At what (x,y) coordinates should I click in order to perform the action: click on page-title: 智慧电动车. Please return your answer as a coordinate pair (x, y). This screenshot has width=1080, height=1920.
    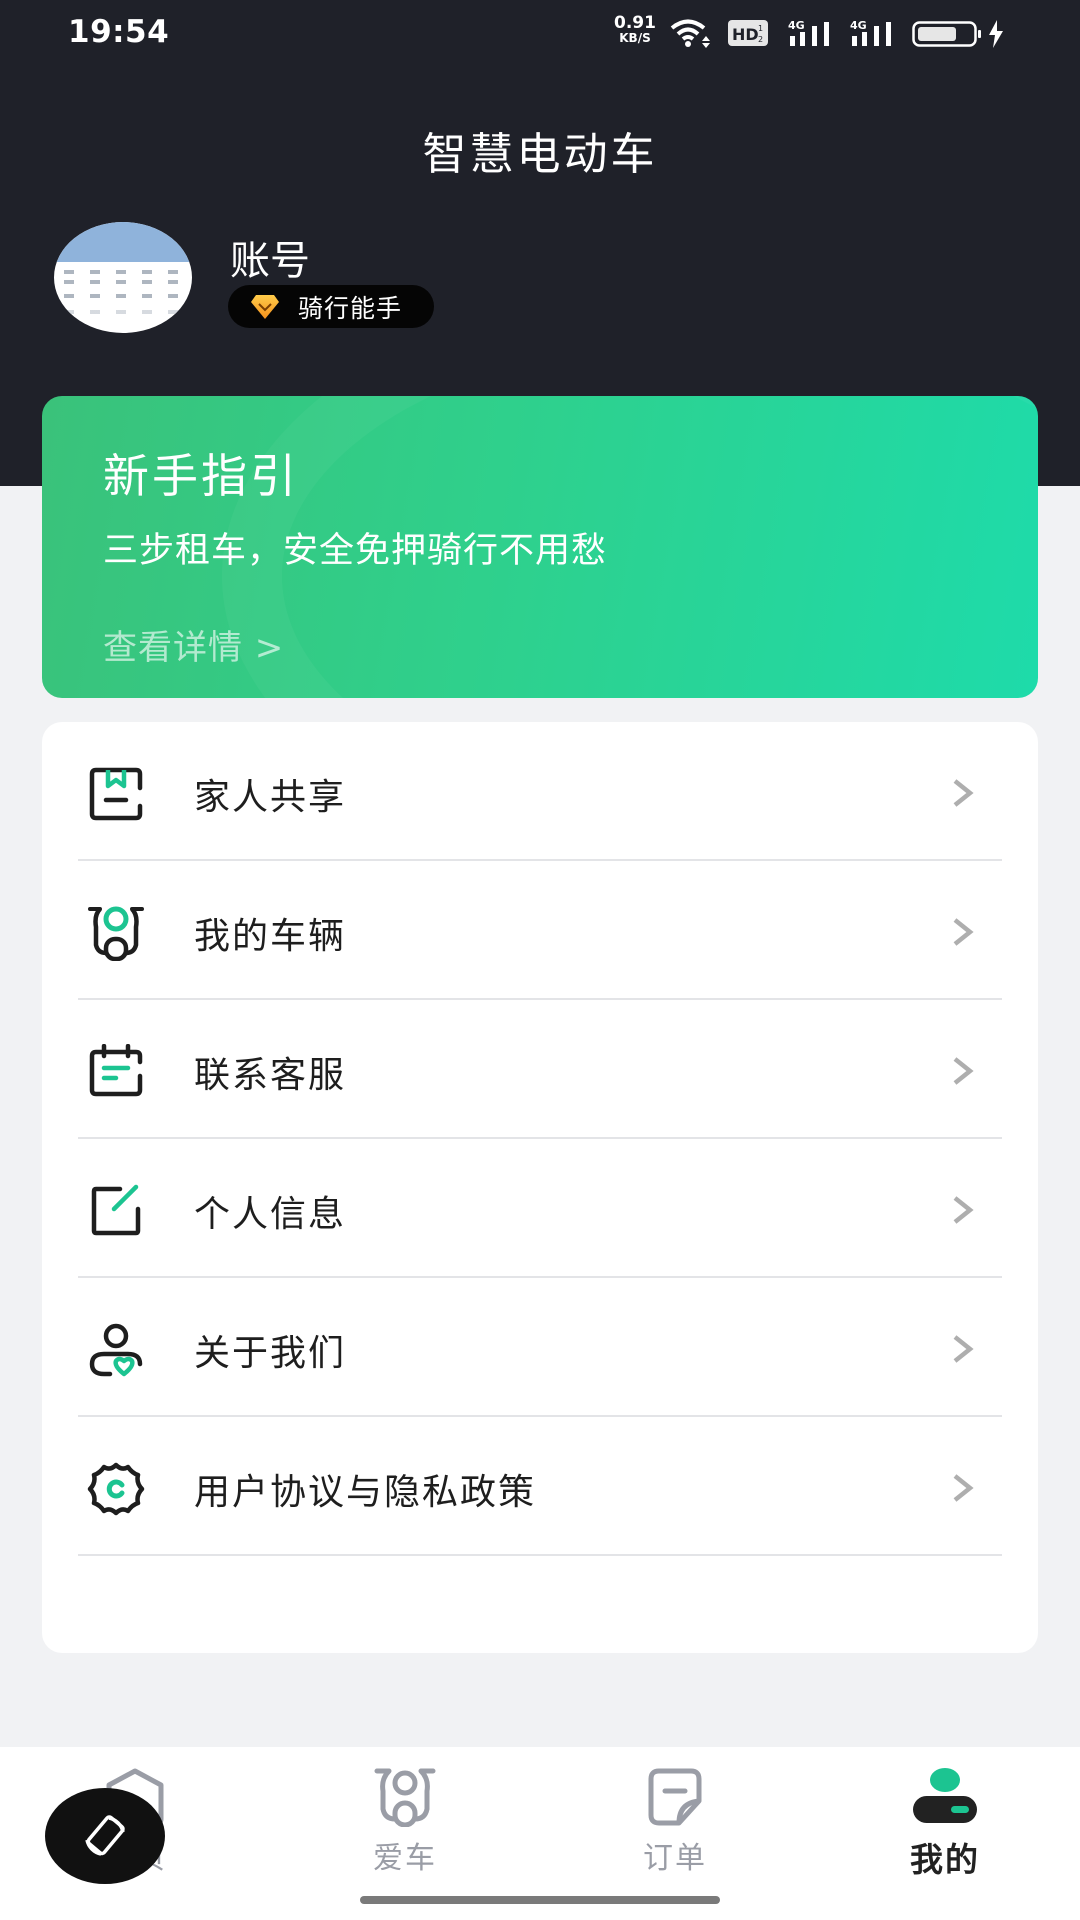
    Looking at the image, I should click on (540, 154).